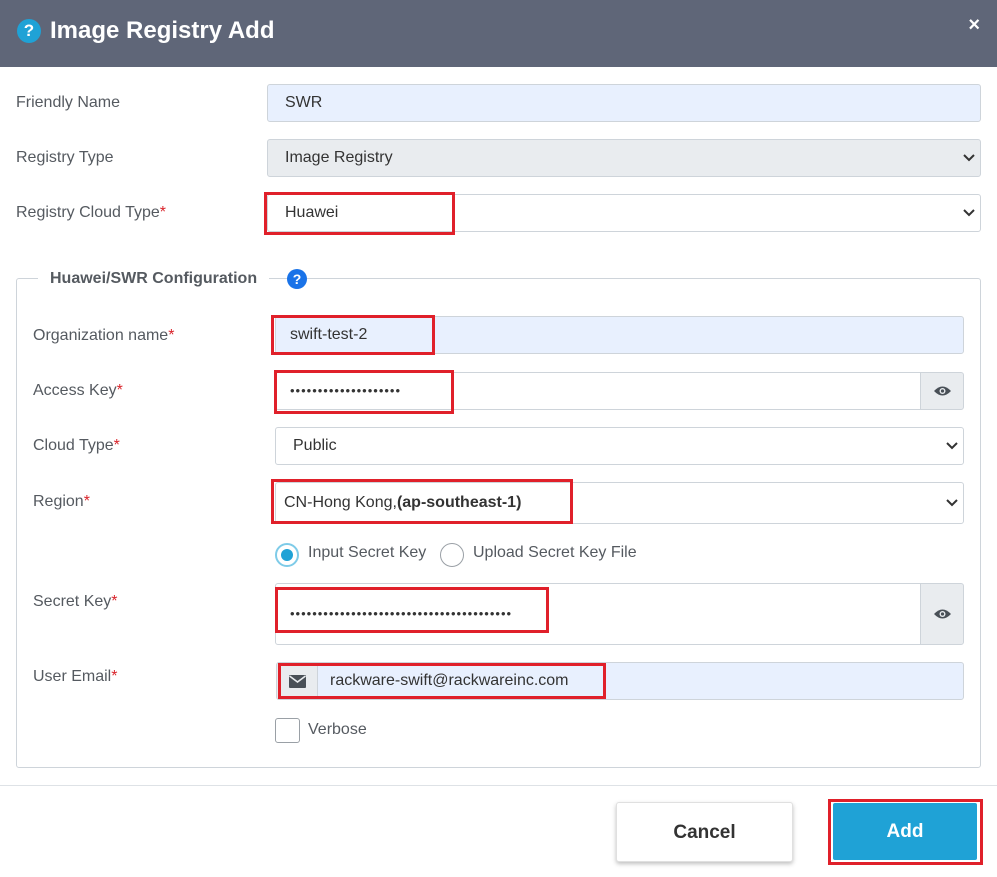  I want to click on dialog-title: Image Registry Add, so click(162, 30).